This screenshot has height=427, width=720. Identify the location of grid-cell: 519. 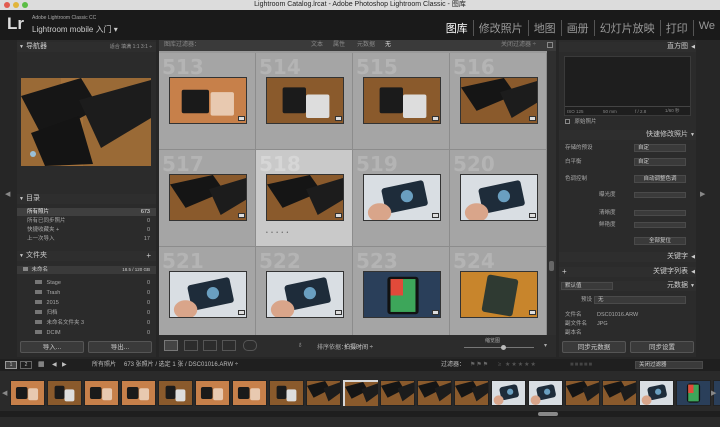
(401, 198).